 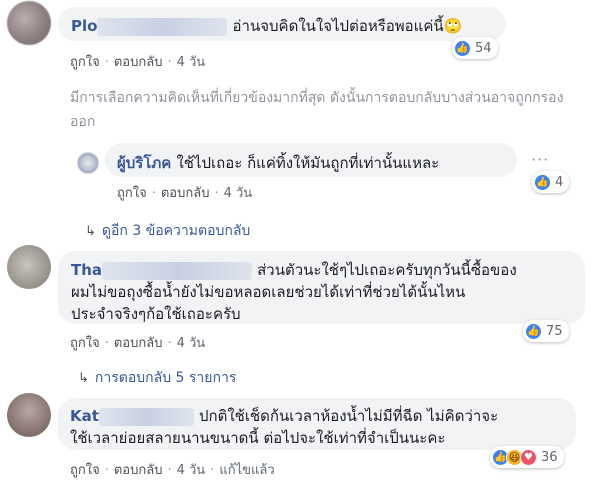 What do you see at coordinates (86, 270) in the screenshot?
I see `commenter-name: Tha` at bounding box center [86, 270].